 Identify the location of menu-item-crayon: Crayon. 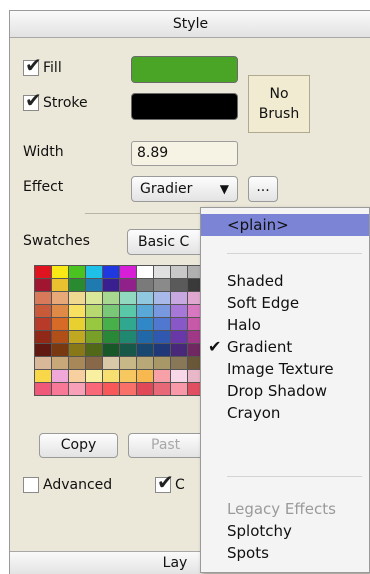
(285, 413).